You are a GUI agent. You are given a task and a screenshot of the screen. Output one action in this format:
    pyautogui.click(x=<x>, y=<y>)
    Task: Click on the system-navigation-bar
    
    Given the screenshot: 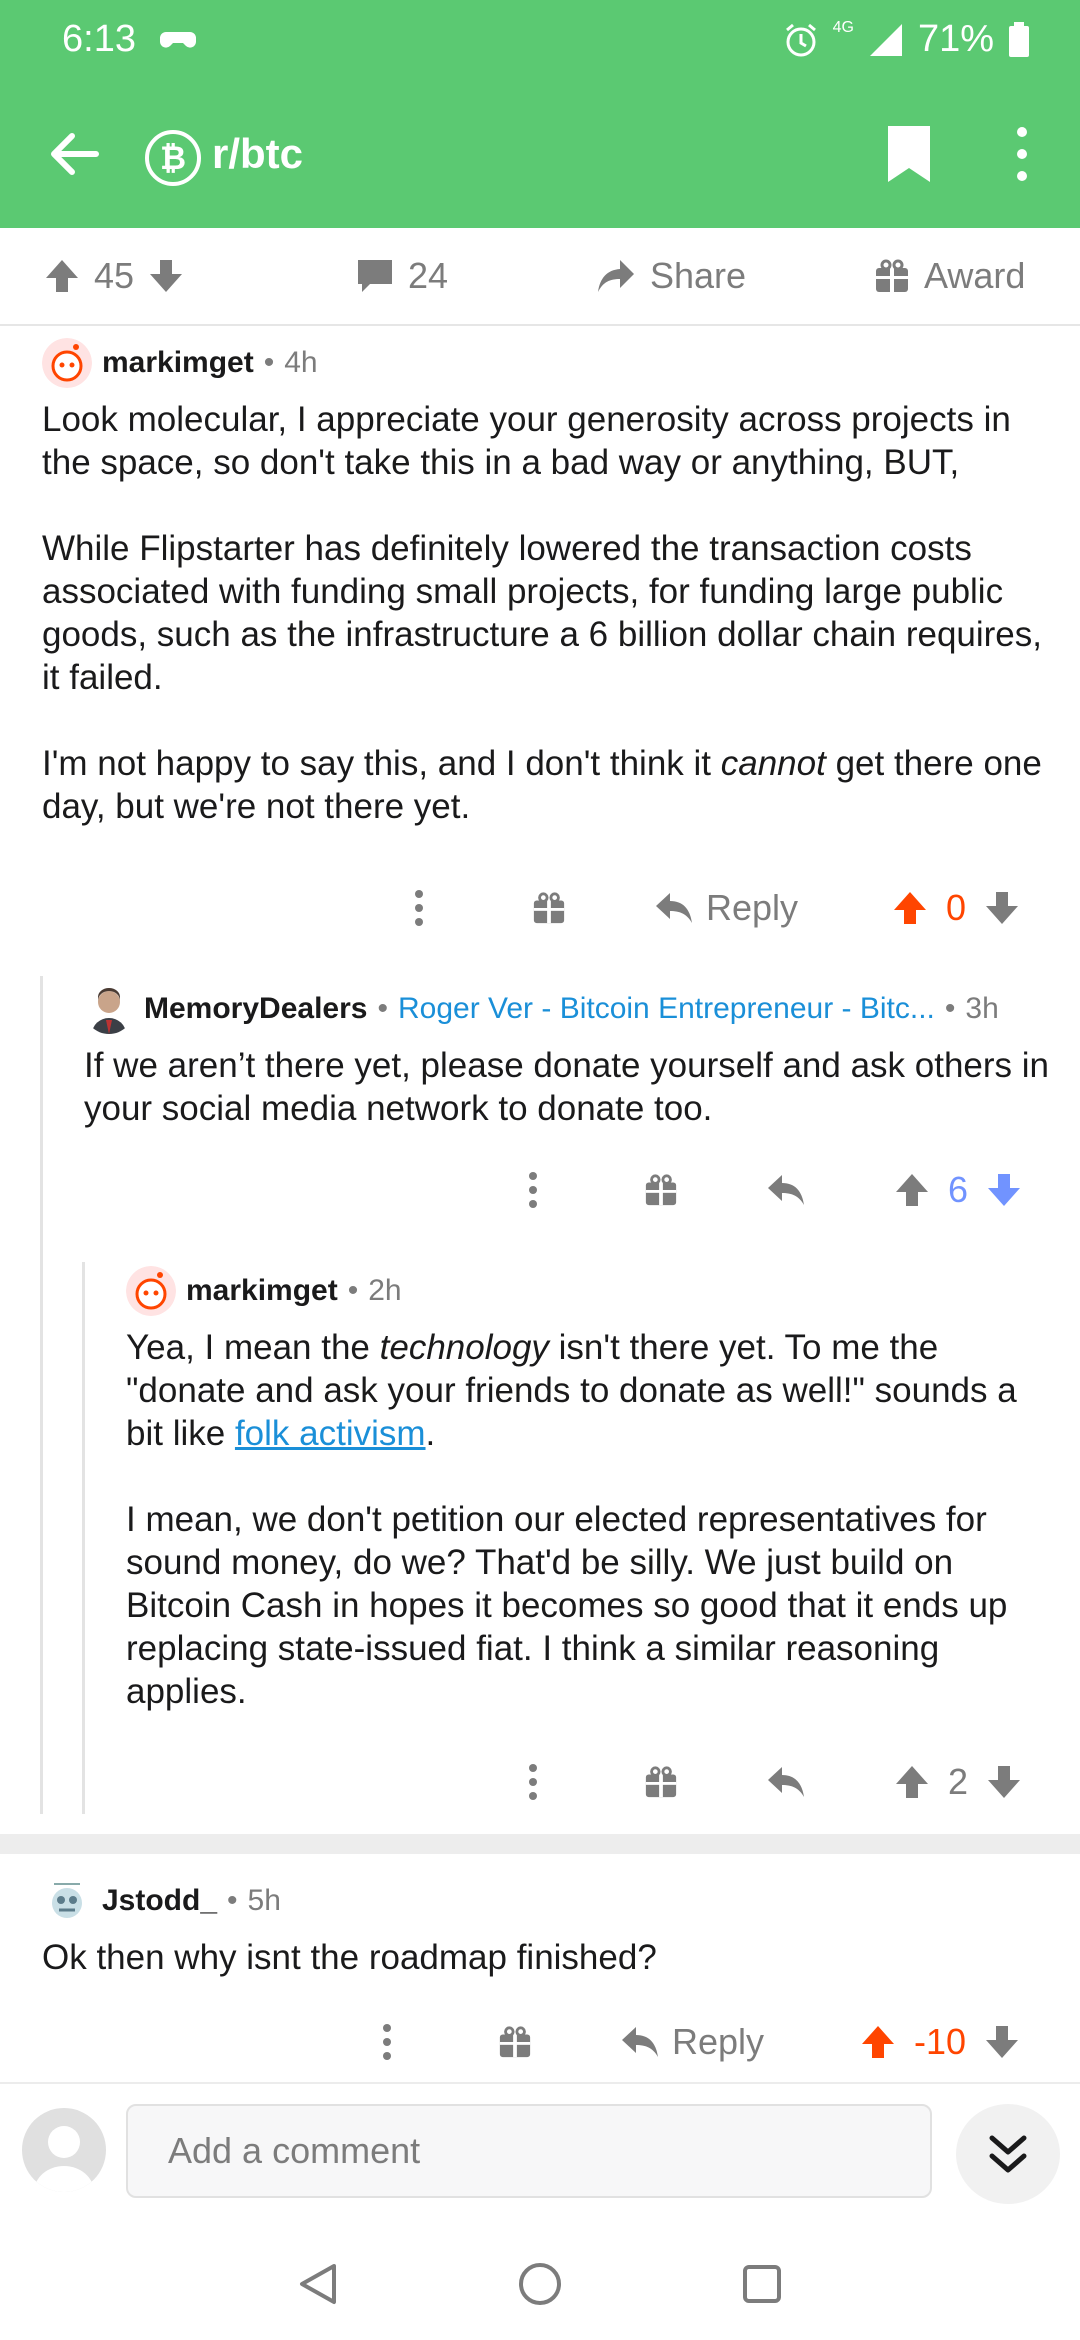 What is the action you would take?
    pyautogui.click(x=540, y=2279)
    